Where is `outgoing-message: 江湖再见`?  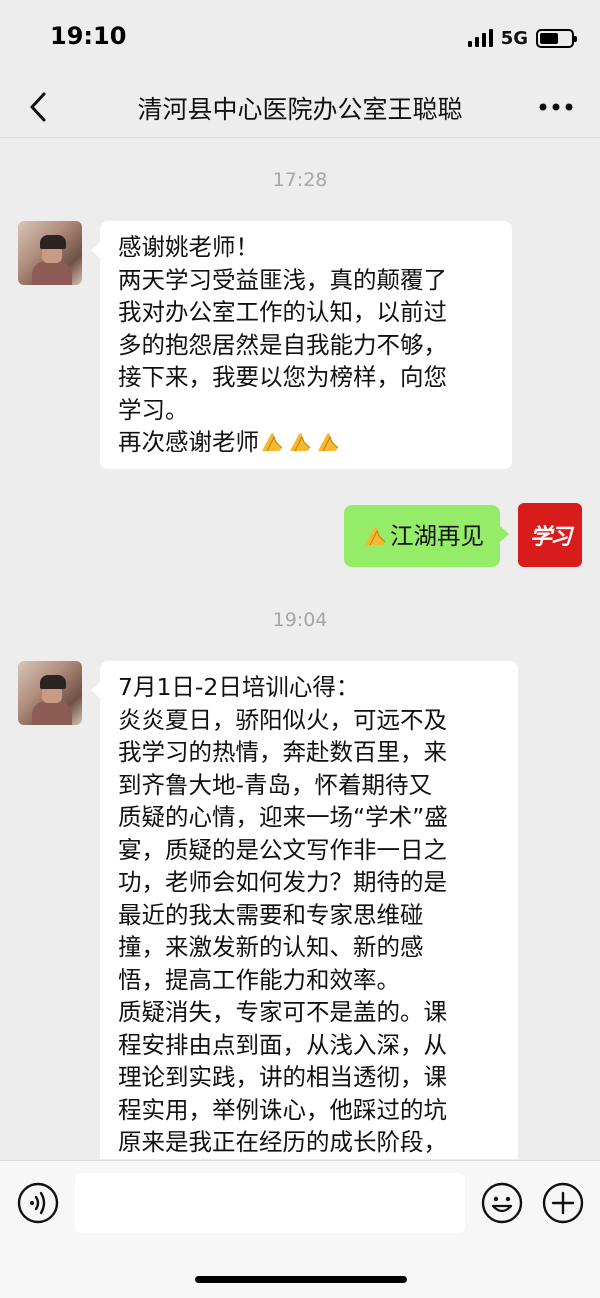
outgoing-message: 江湖再见 is located at coordinates (426, 536).